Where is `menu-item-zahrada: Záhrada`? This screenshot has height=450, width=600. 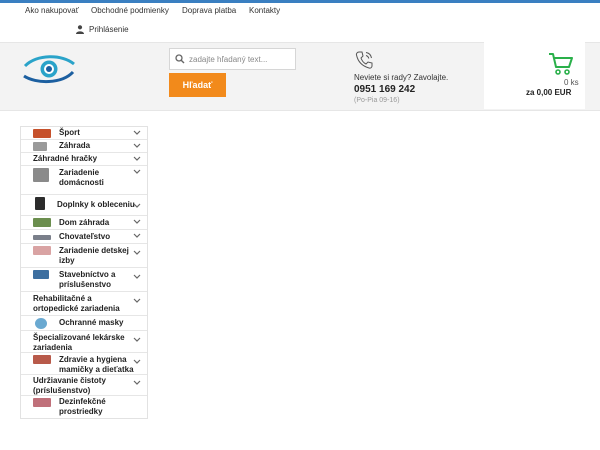
menu-item-zahrada: Záhrada is located at coordinates (84, 146).